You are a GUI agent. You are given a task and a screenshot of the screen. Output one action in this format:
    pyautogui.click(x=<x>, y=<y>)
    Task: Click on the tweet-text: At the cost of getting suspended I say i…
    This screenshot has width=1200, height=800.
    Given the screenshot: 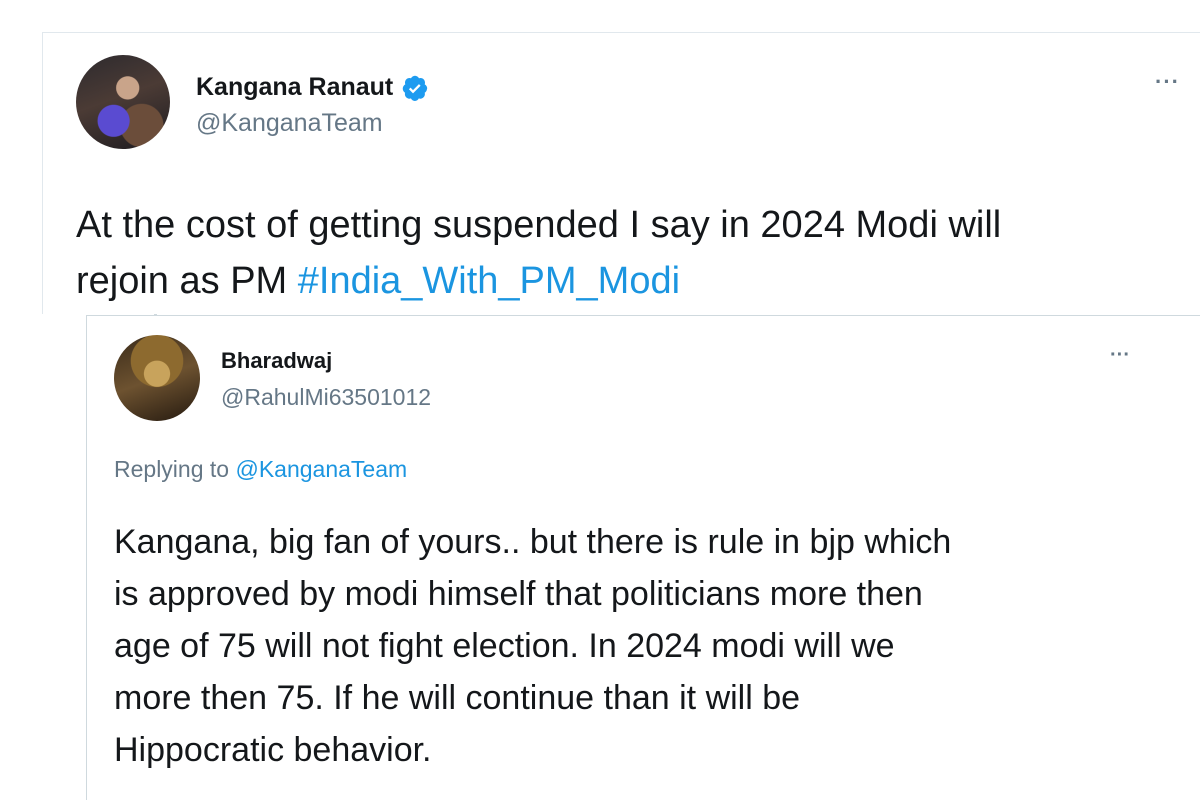 What is the action you would take?
    pyautogui.click(x=636, y=256)
    